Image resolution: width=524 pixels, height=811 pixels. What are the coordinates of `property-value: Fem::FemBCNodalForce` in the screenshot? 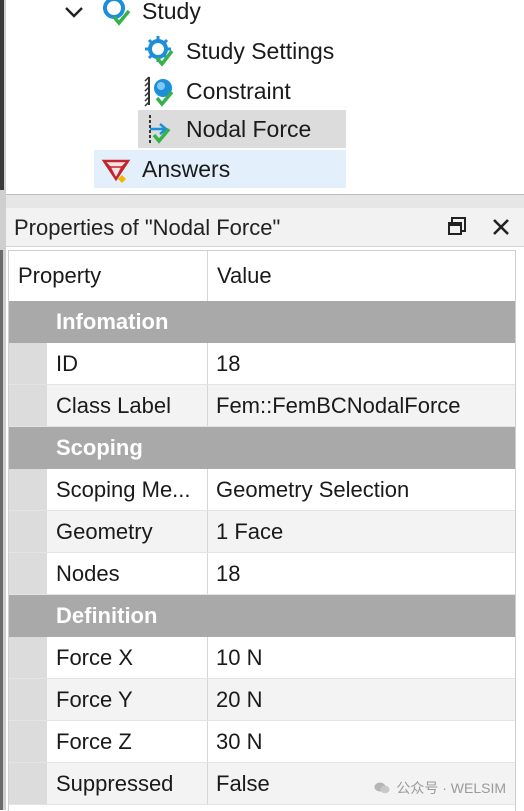 It's located at (361, 405).